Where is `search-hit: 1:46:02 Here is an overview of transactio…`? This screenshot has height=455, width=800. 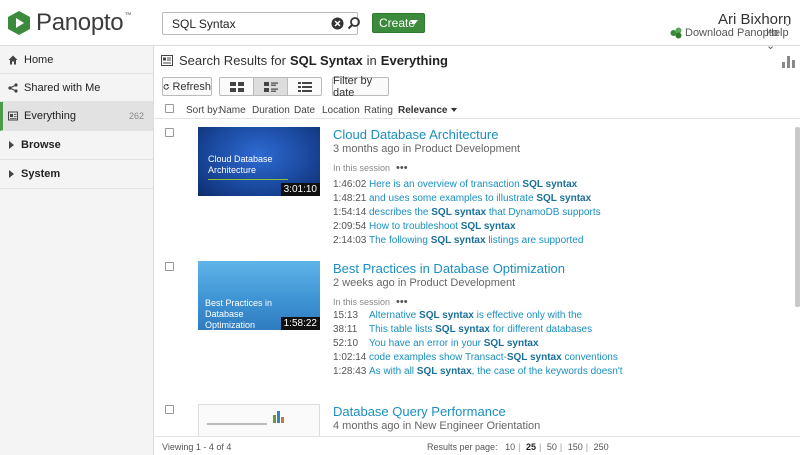
search-hit: 1:46:02 Here is an overview of transactio… is located at coordinates (455, 184).